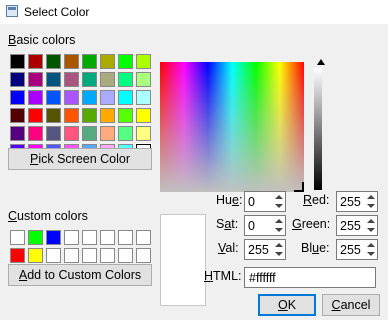 This screenshot has height=320, width=388. Describe the element at coordinates (279, 245) in the screenshot. I see `val-up-icon` at that location.